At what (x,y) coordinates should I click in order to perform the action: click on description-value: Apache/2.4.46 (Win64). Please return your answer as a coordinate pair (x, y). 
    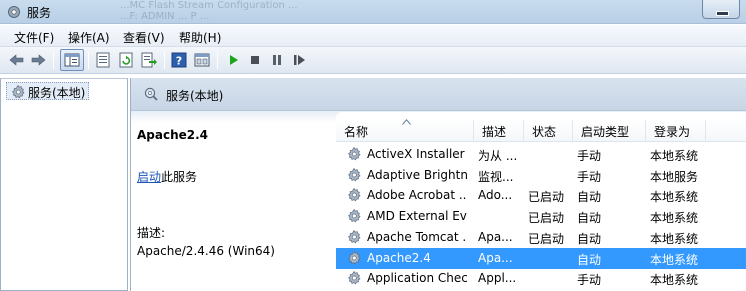
    Looking at the image, I should click on (206, 251).